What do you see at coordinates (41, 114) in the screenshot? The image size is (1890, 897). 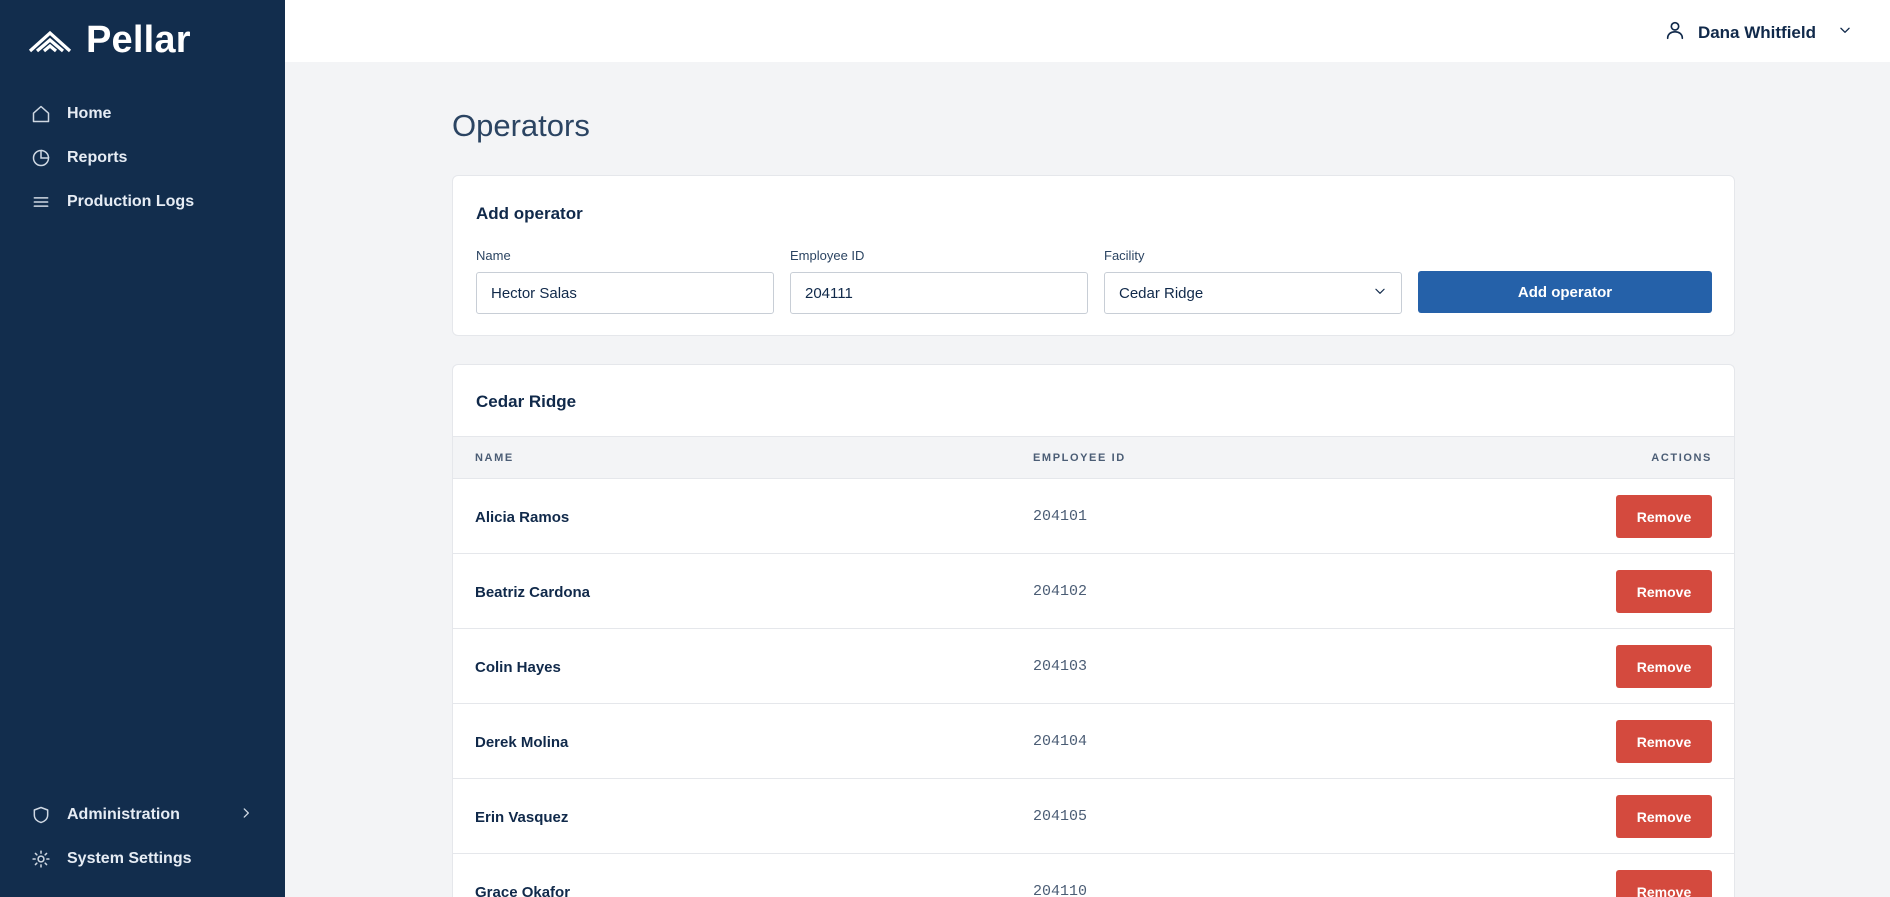 I see `home-icon` at bounding box center [41, 114].